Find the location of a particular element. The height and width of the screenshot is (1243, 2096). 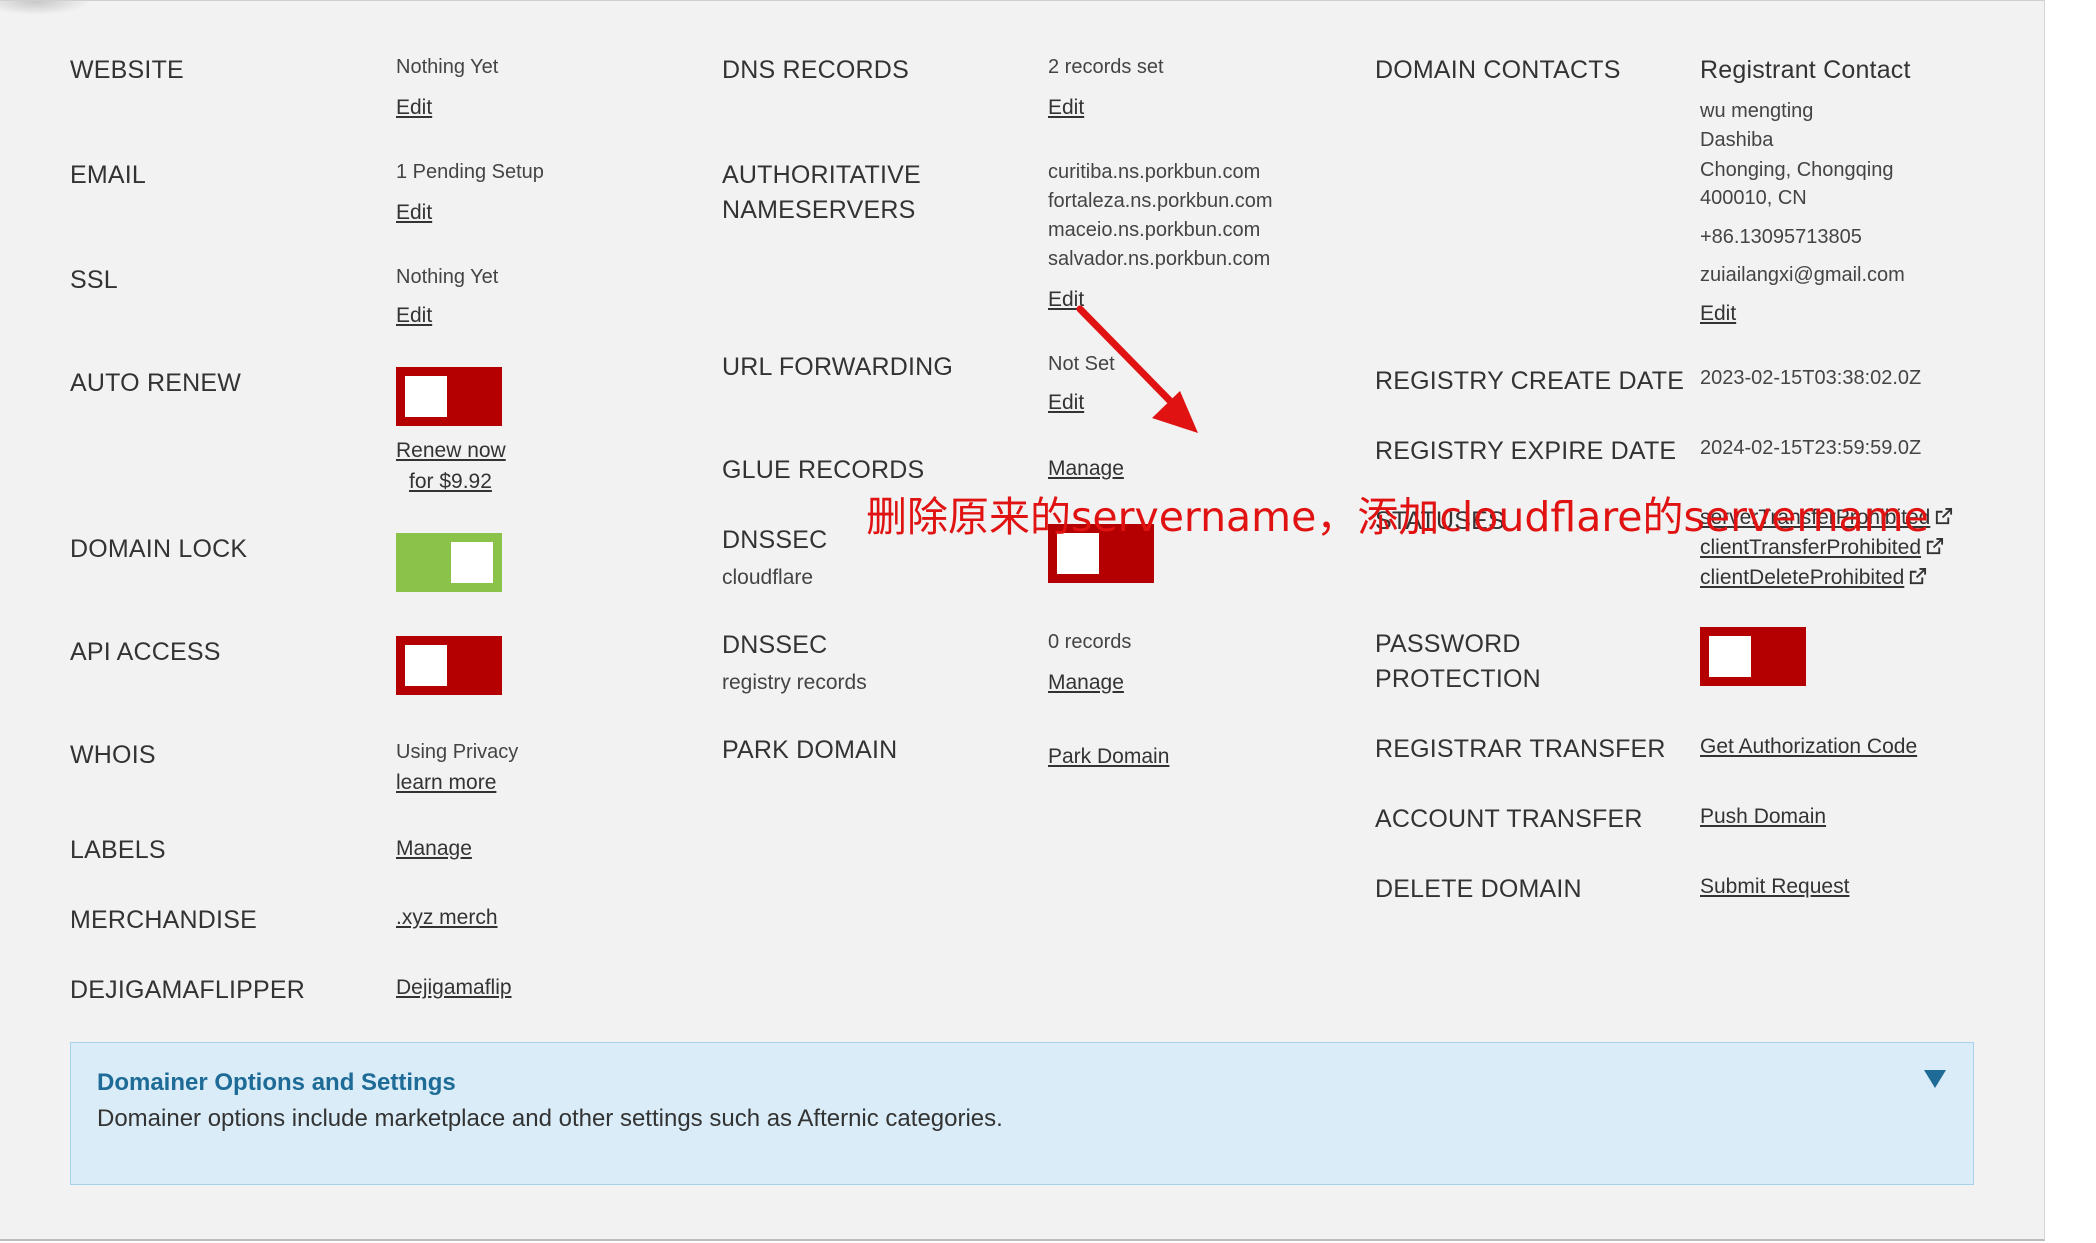

annotation-arrow-icon is located at coordinates (1137, 369).